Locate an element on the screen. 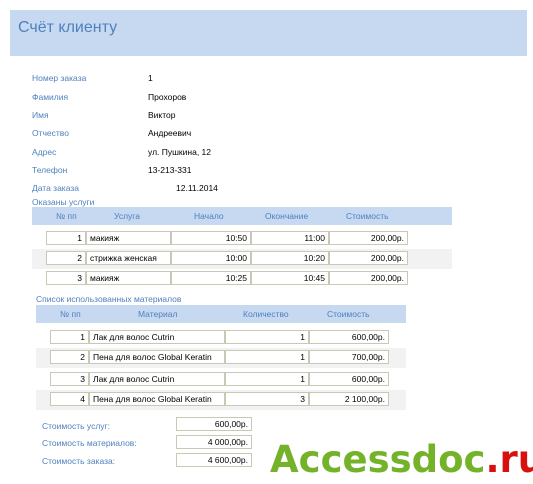 Image resolution: width=533 pixels, height=484 pixels. services-col-end: Окончание is located at coordinates (287, 216).